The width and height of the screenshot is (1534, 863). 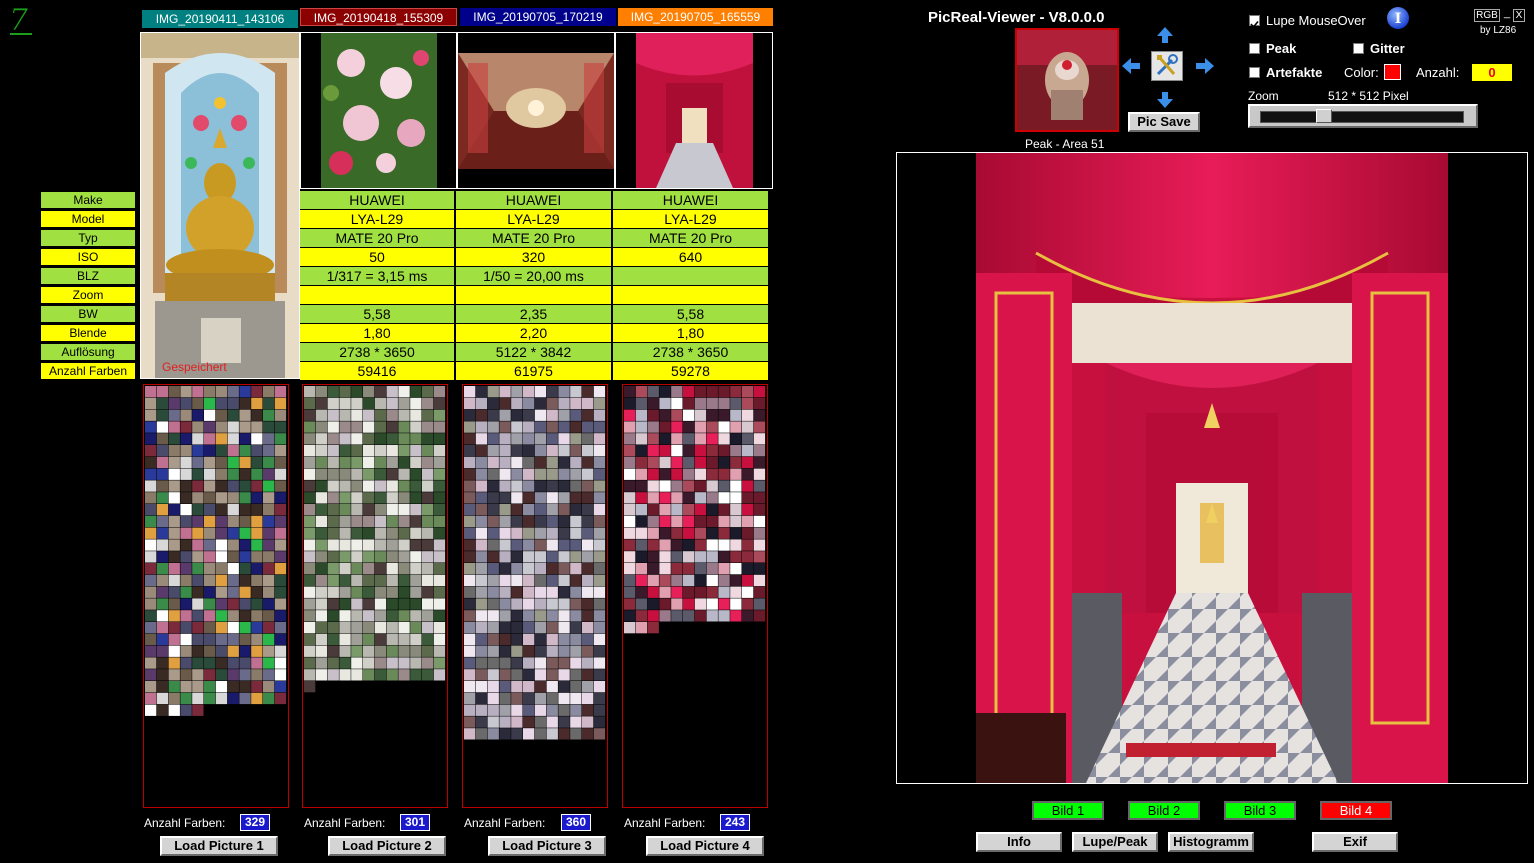 I want to click on load-picture-2-button: Load Picture 2, so click(x=387, y=846).